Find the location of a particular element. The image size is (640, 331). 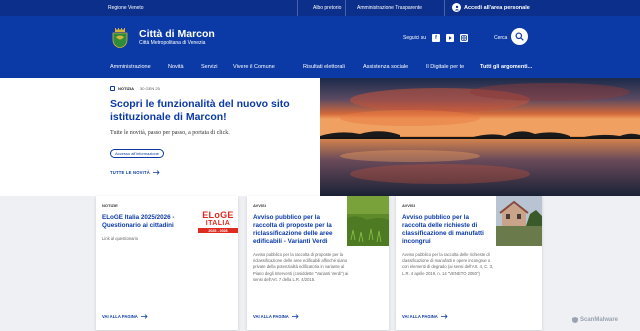

card-category: NOTIZIE is located at coordinates (110, 205).